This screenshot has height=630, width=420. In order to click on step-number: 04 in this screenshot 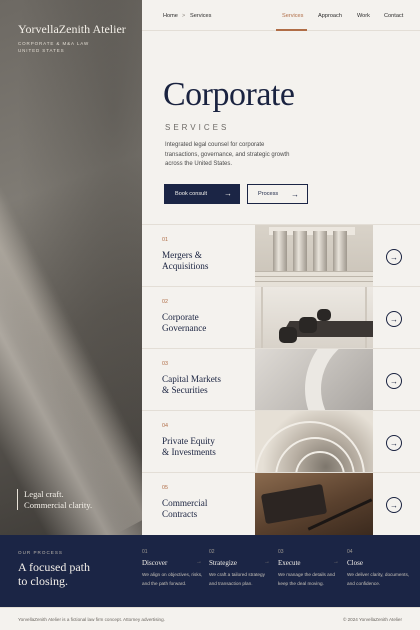, I will do `click(350, 552)`.